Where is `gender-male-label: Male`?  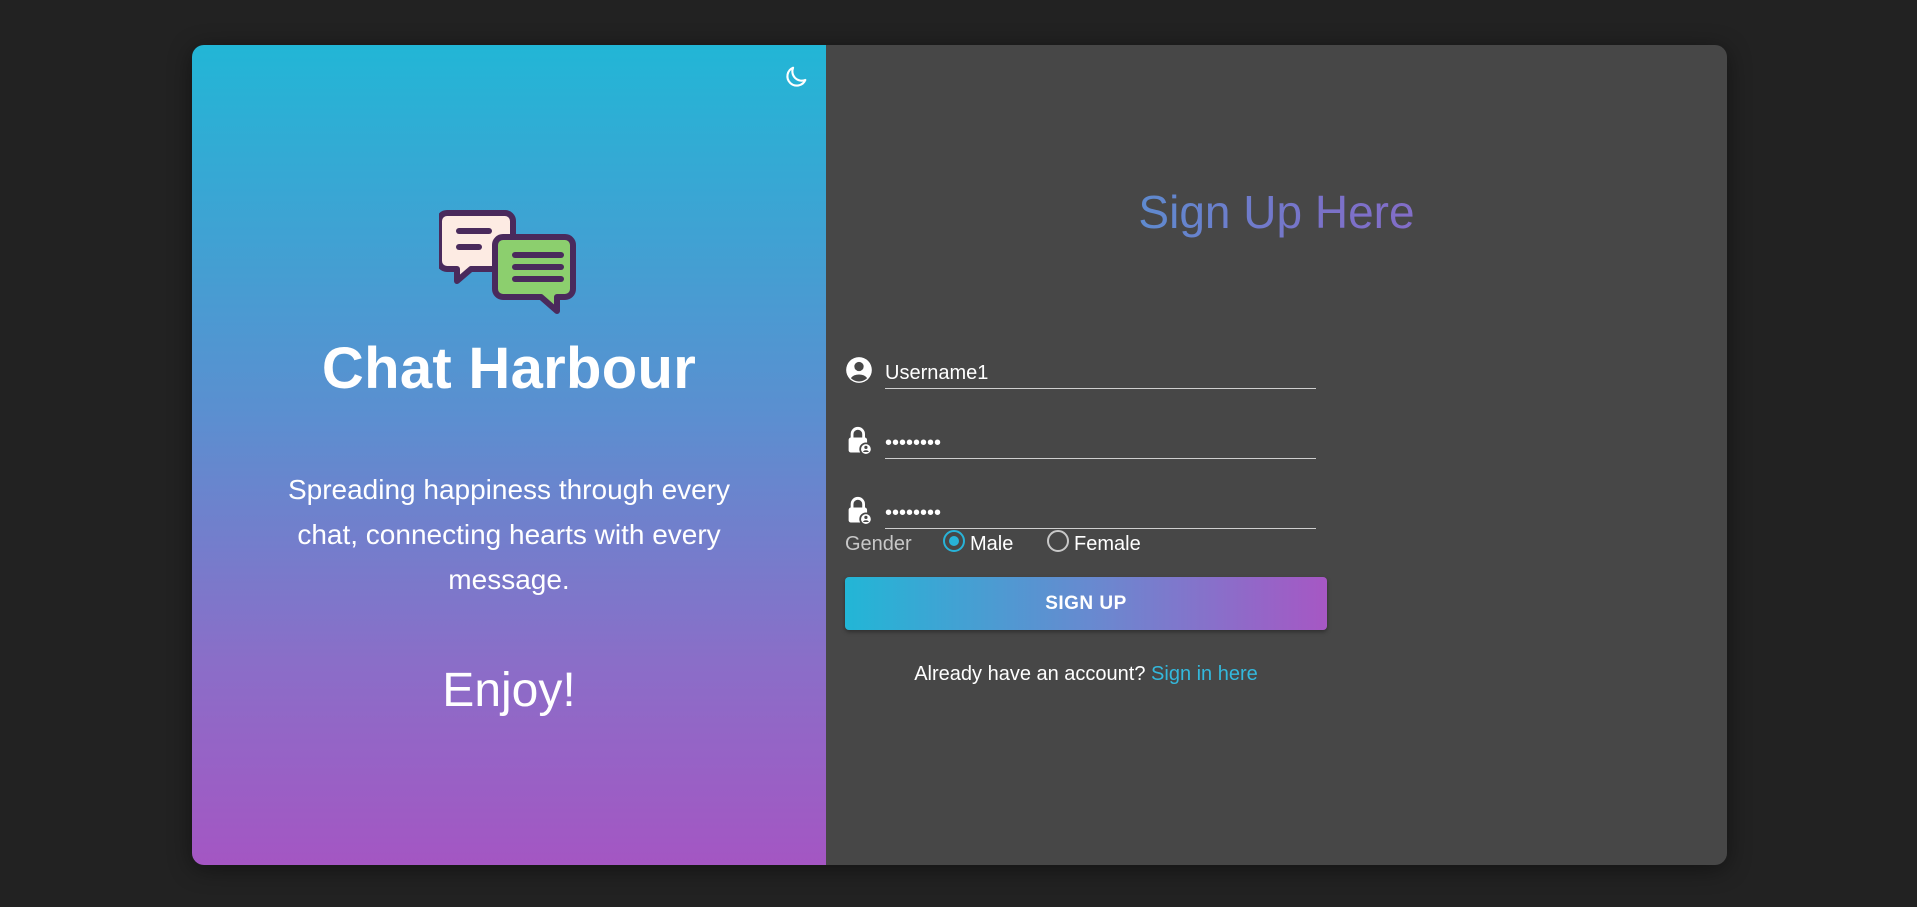 gender-male-label: Male is located at coordinates (991, 544).